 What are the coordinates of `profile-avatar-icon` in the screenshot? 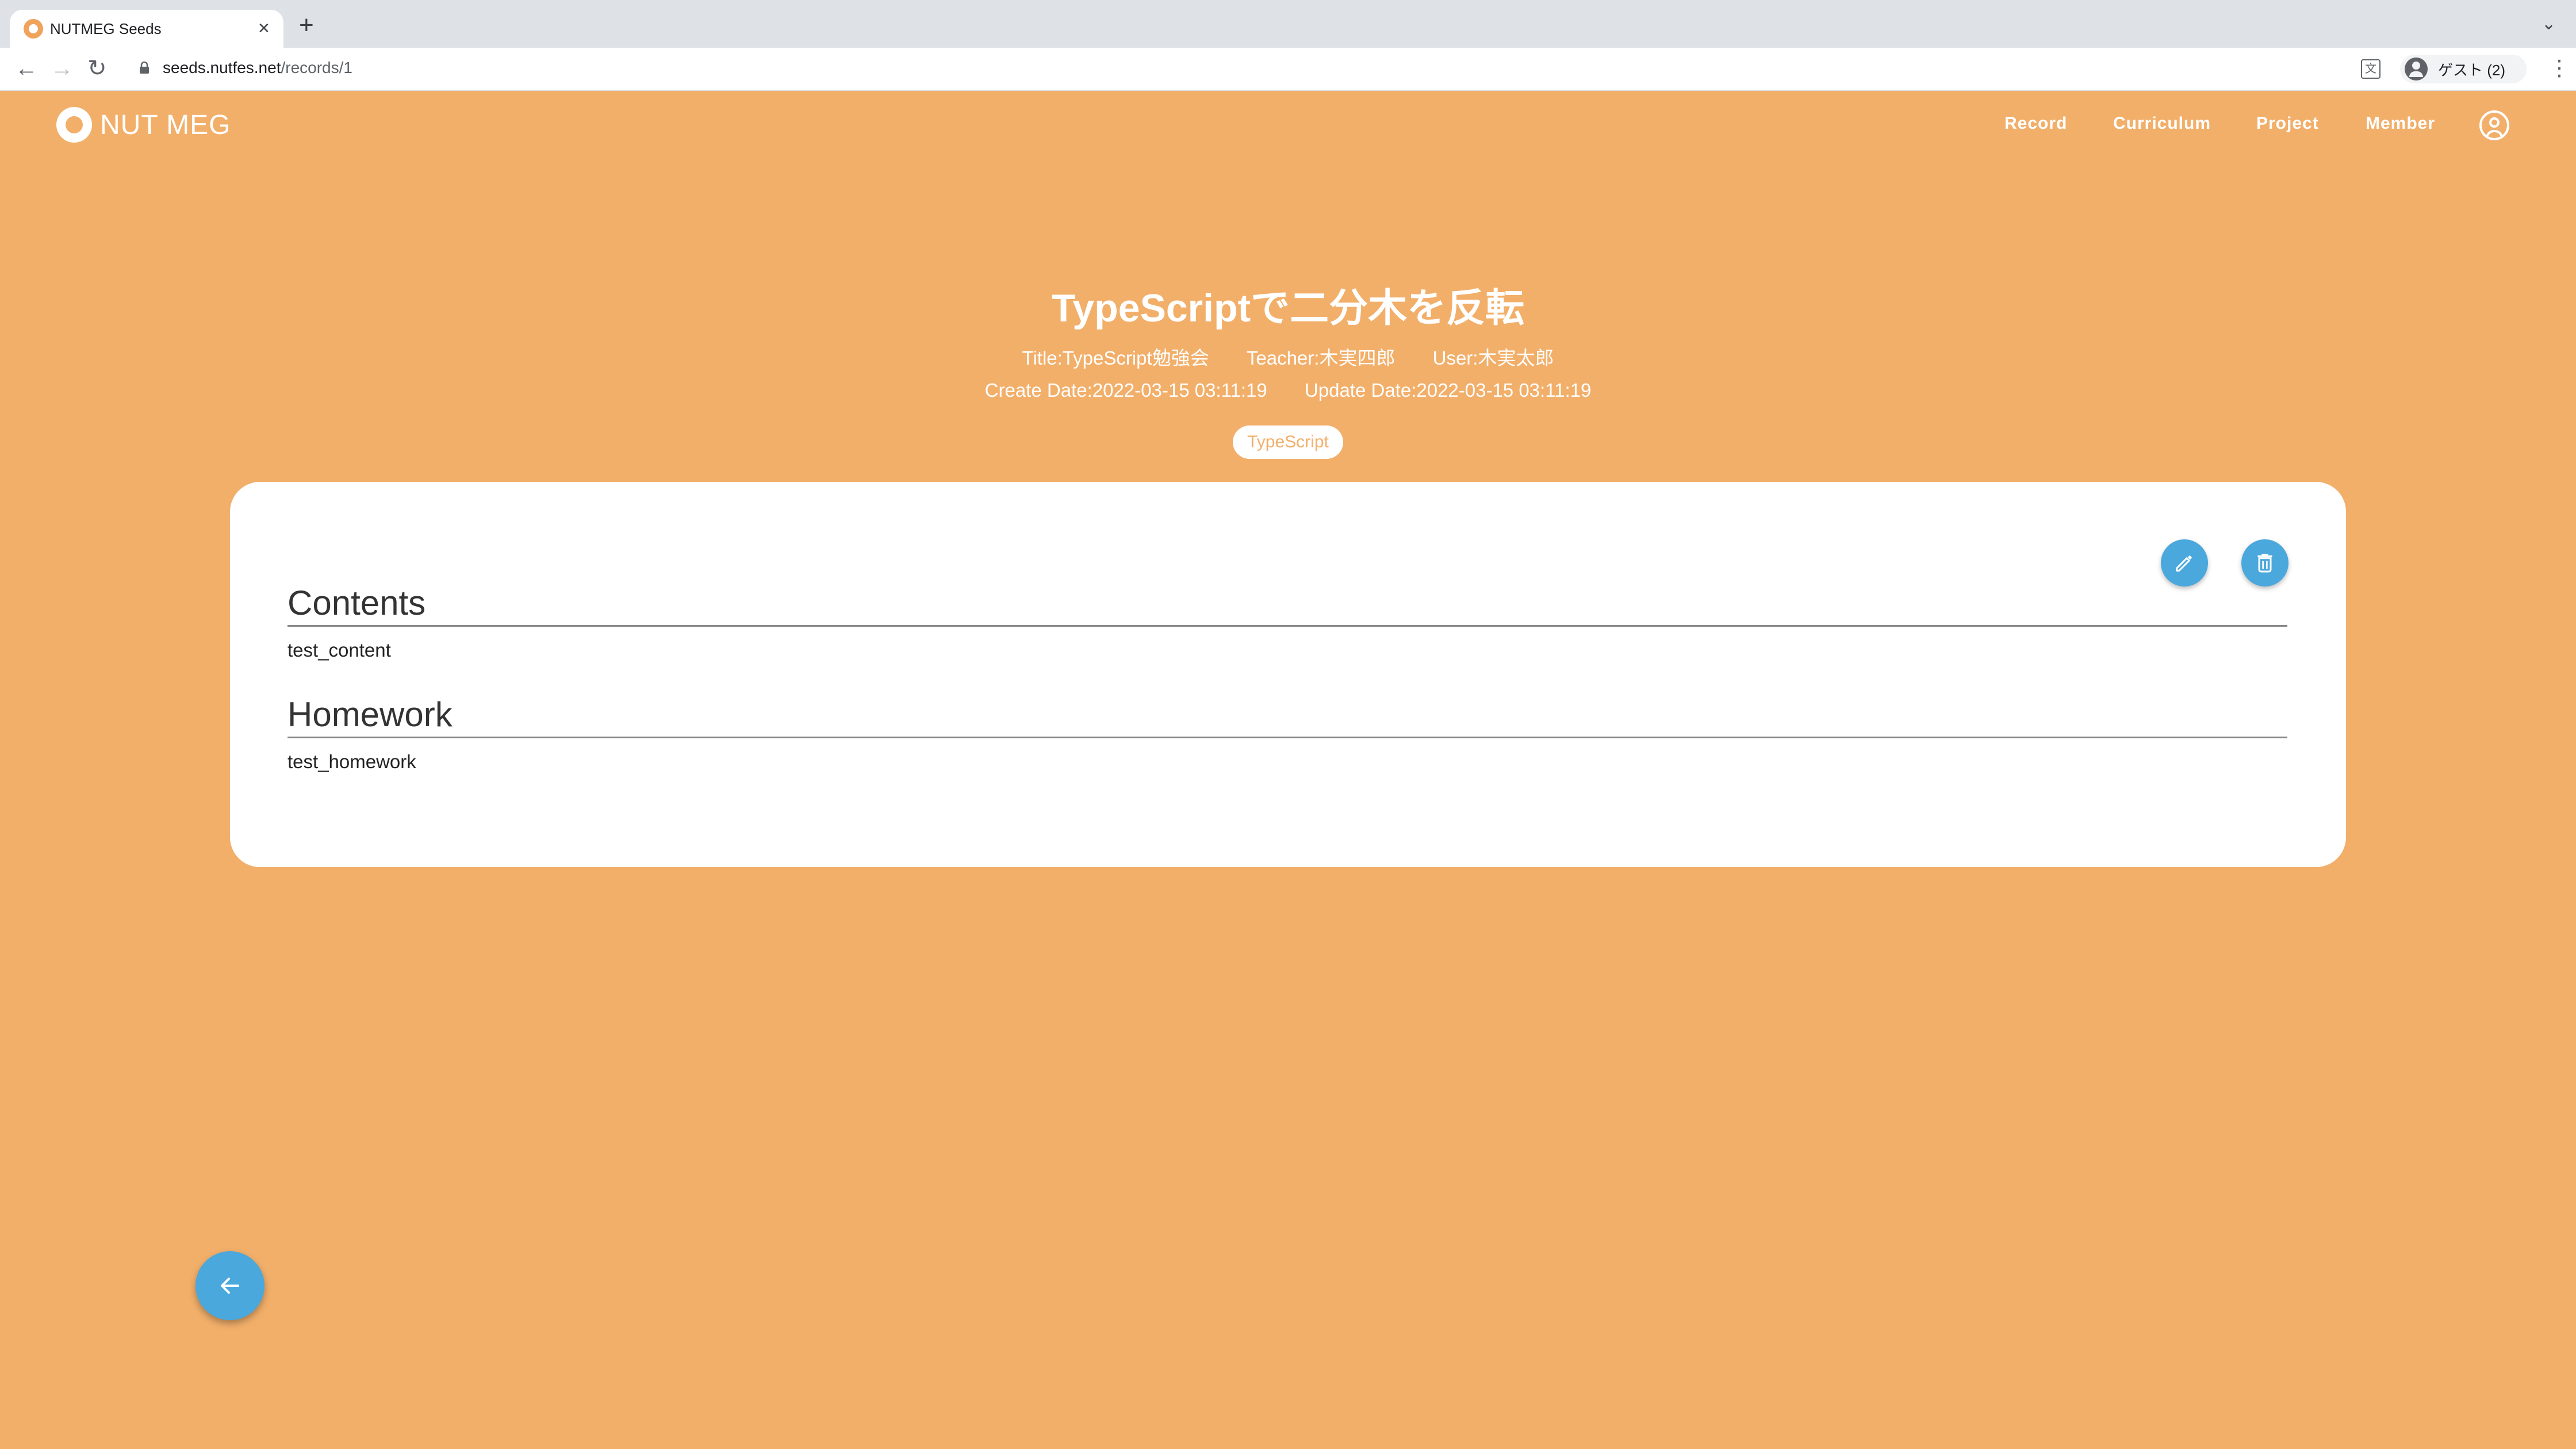 It's located at (2416, 68).